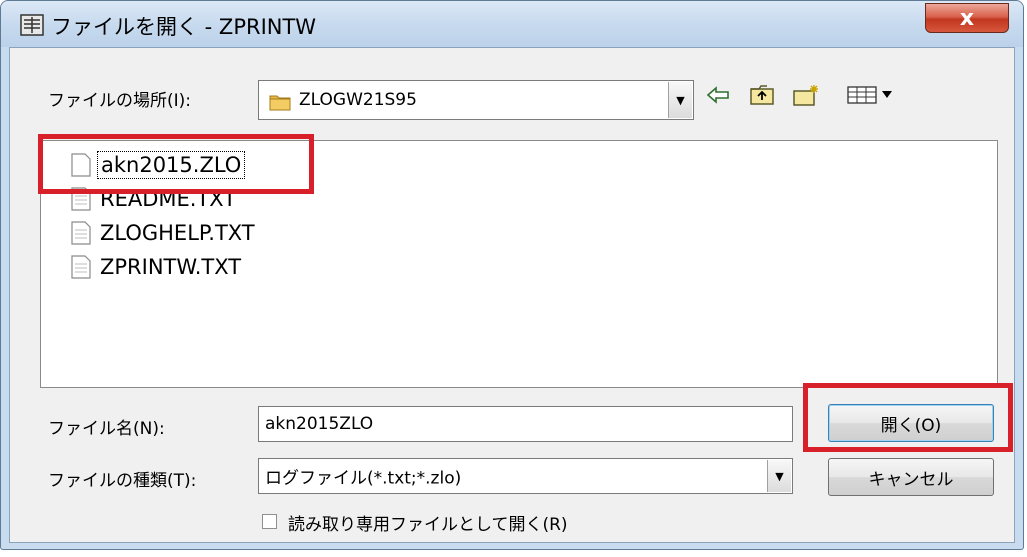 The width and height of the screenshot is (1027, 557). What do you see at coordinates (184, 27) in the screenshot?
I see `window-title: ファイルを開く - ZPRINTW` at bounding box center [184, 27].